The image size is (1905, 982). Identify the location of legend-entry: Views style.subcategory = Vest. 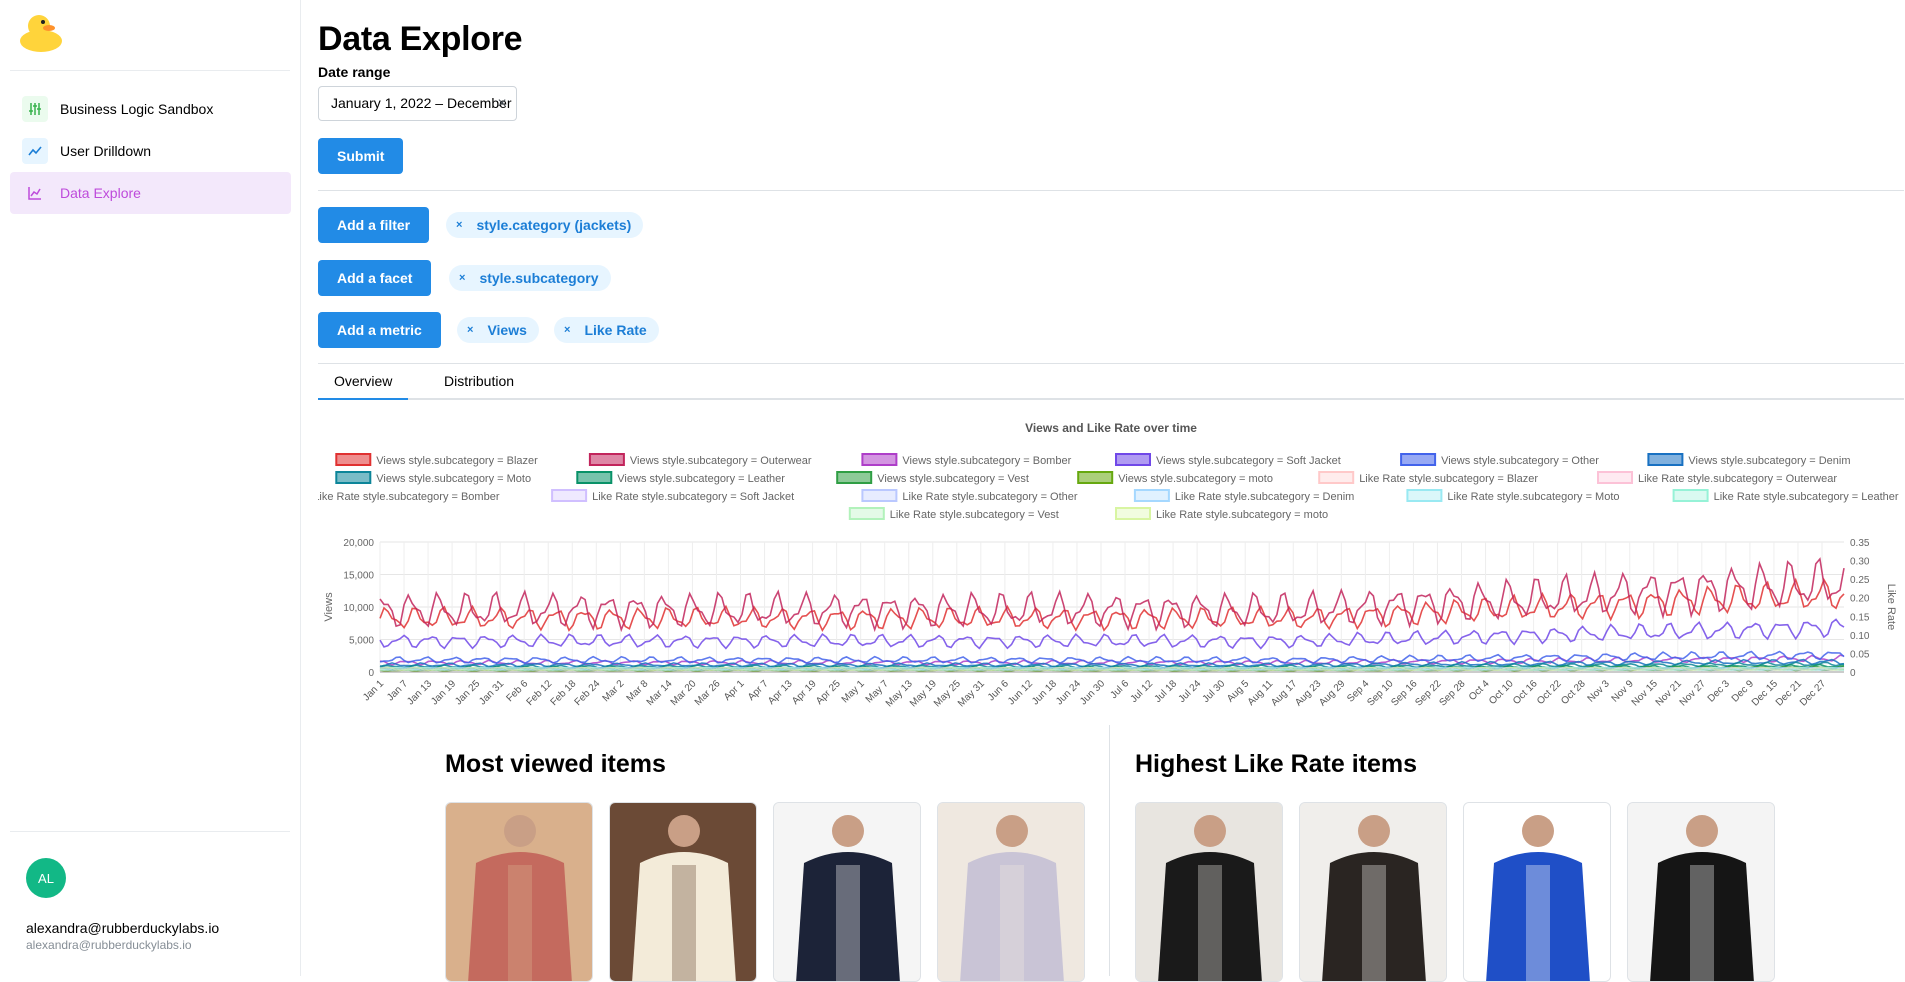
(953, 479).